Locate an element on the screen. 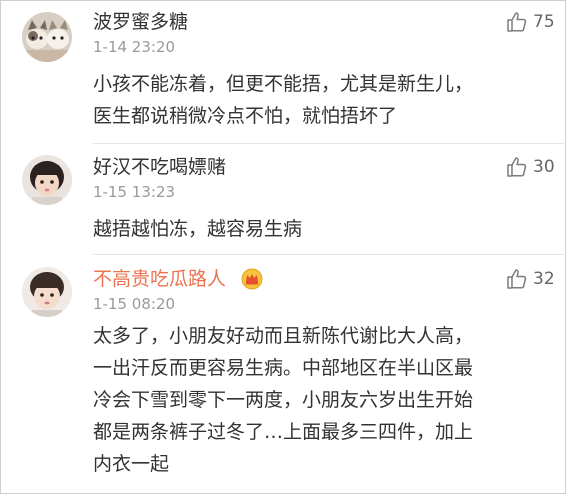  comment-timestamp: 1-15 08:20 is located at coordinates (134, 304).